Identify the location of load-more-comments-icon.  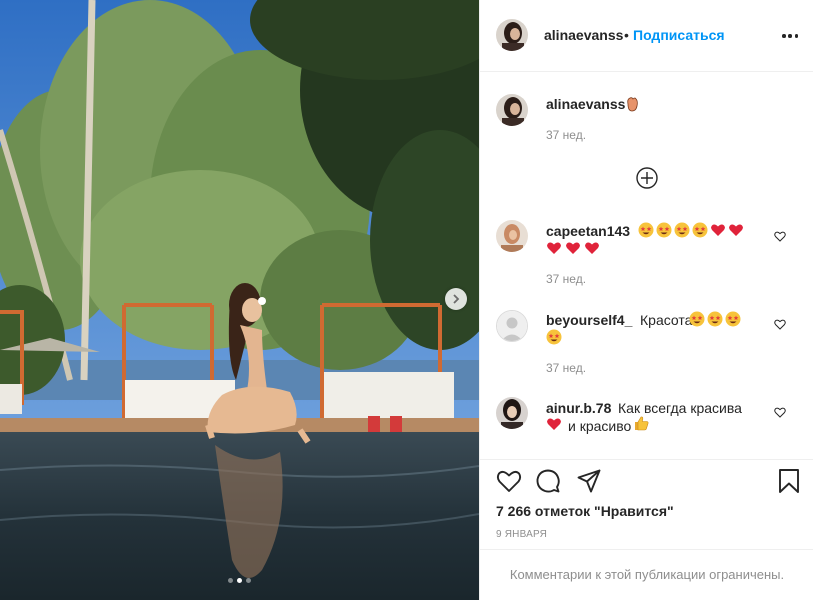
(647, 178).